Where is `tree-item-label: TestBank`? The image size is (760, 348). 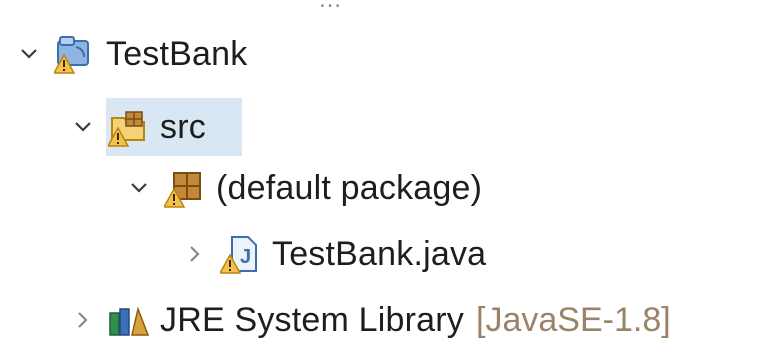
tree-item-label: TestBank is located at coordinates (177, 54).